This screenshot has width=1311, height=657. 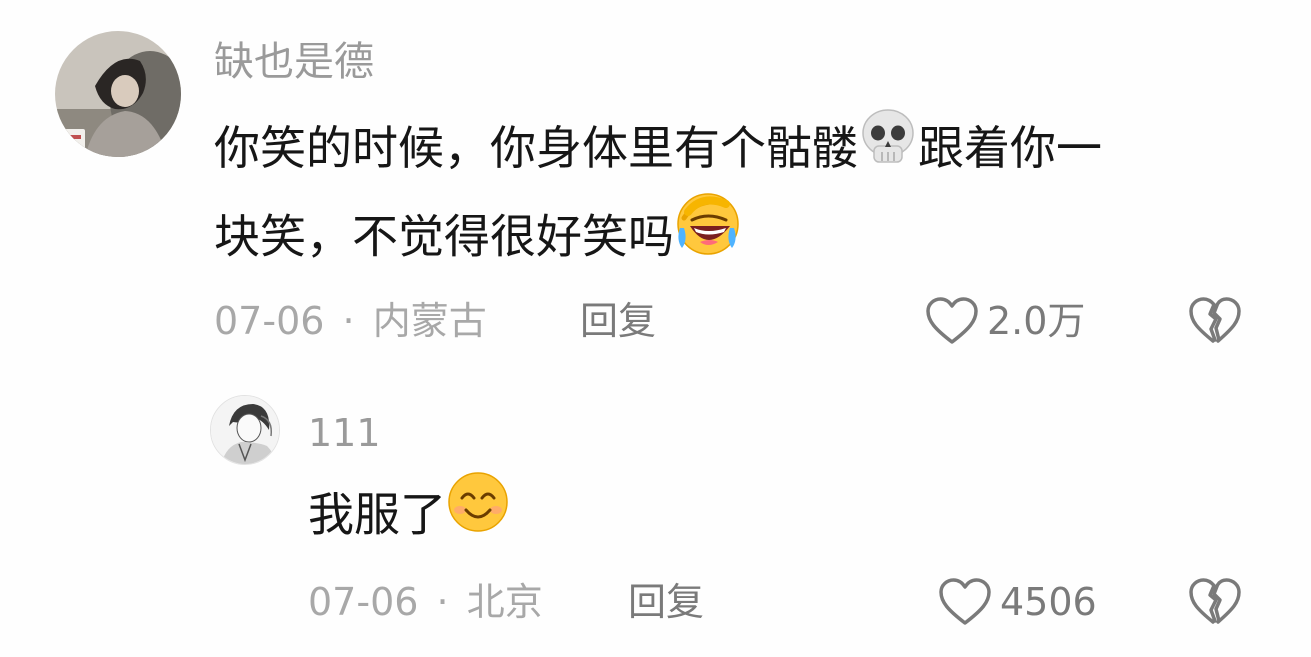 I want to click on reply-location: 北京, so click(x=504, y=602).